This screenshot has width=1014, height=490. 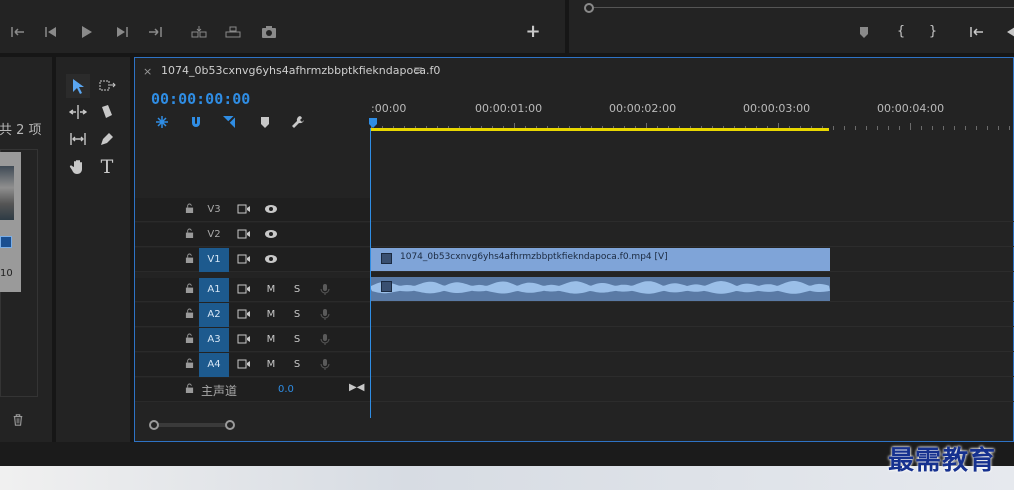 I want to click on track-target-a3: A3, so click(x=214, y=340).